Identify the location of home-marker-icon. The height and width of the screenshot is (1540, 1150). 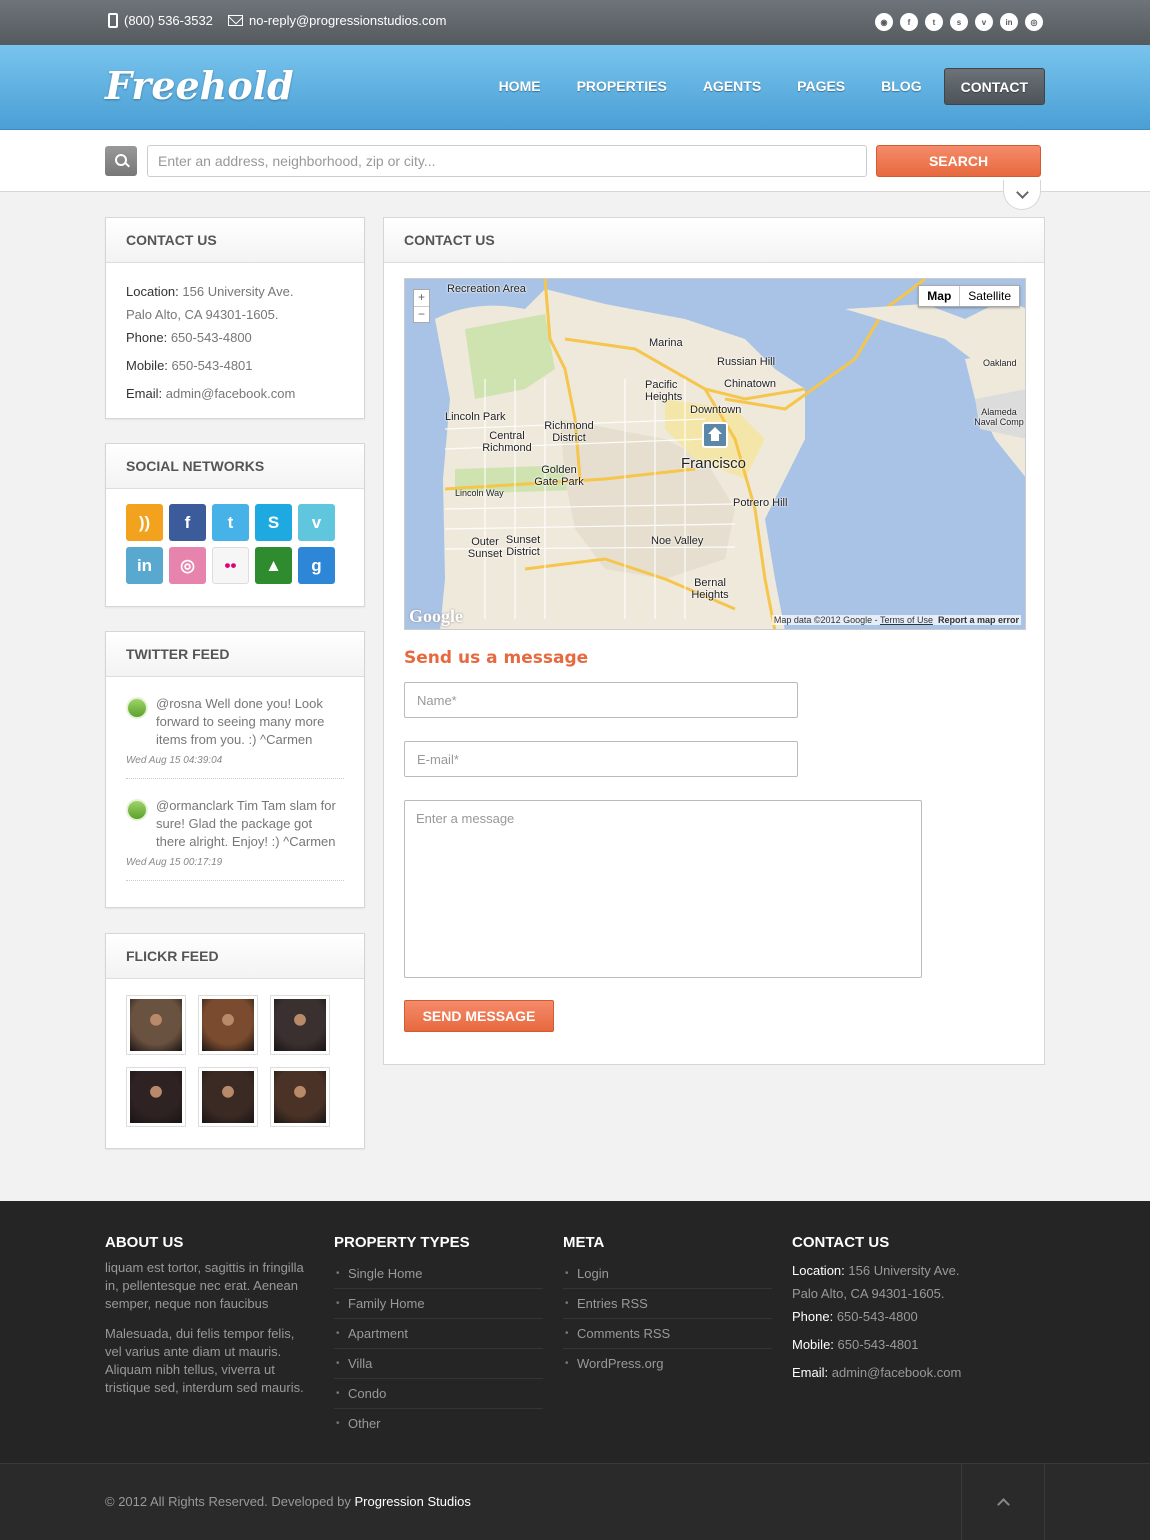
(715, 435).